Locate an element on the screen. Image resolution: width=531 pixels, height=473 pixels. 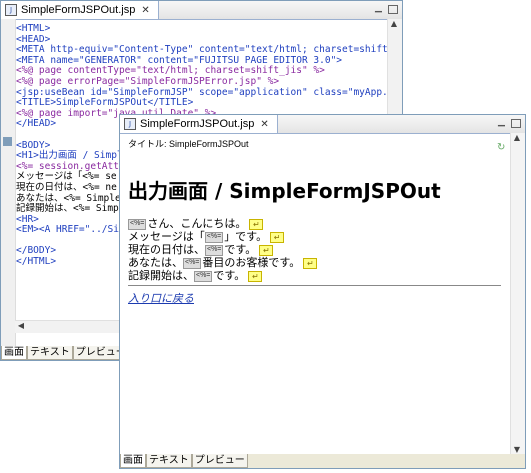
preview-tab-label: SimpleFormJSPOut.jsp is located at coordinates (197, 124).